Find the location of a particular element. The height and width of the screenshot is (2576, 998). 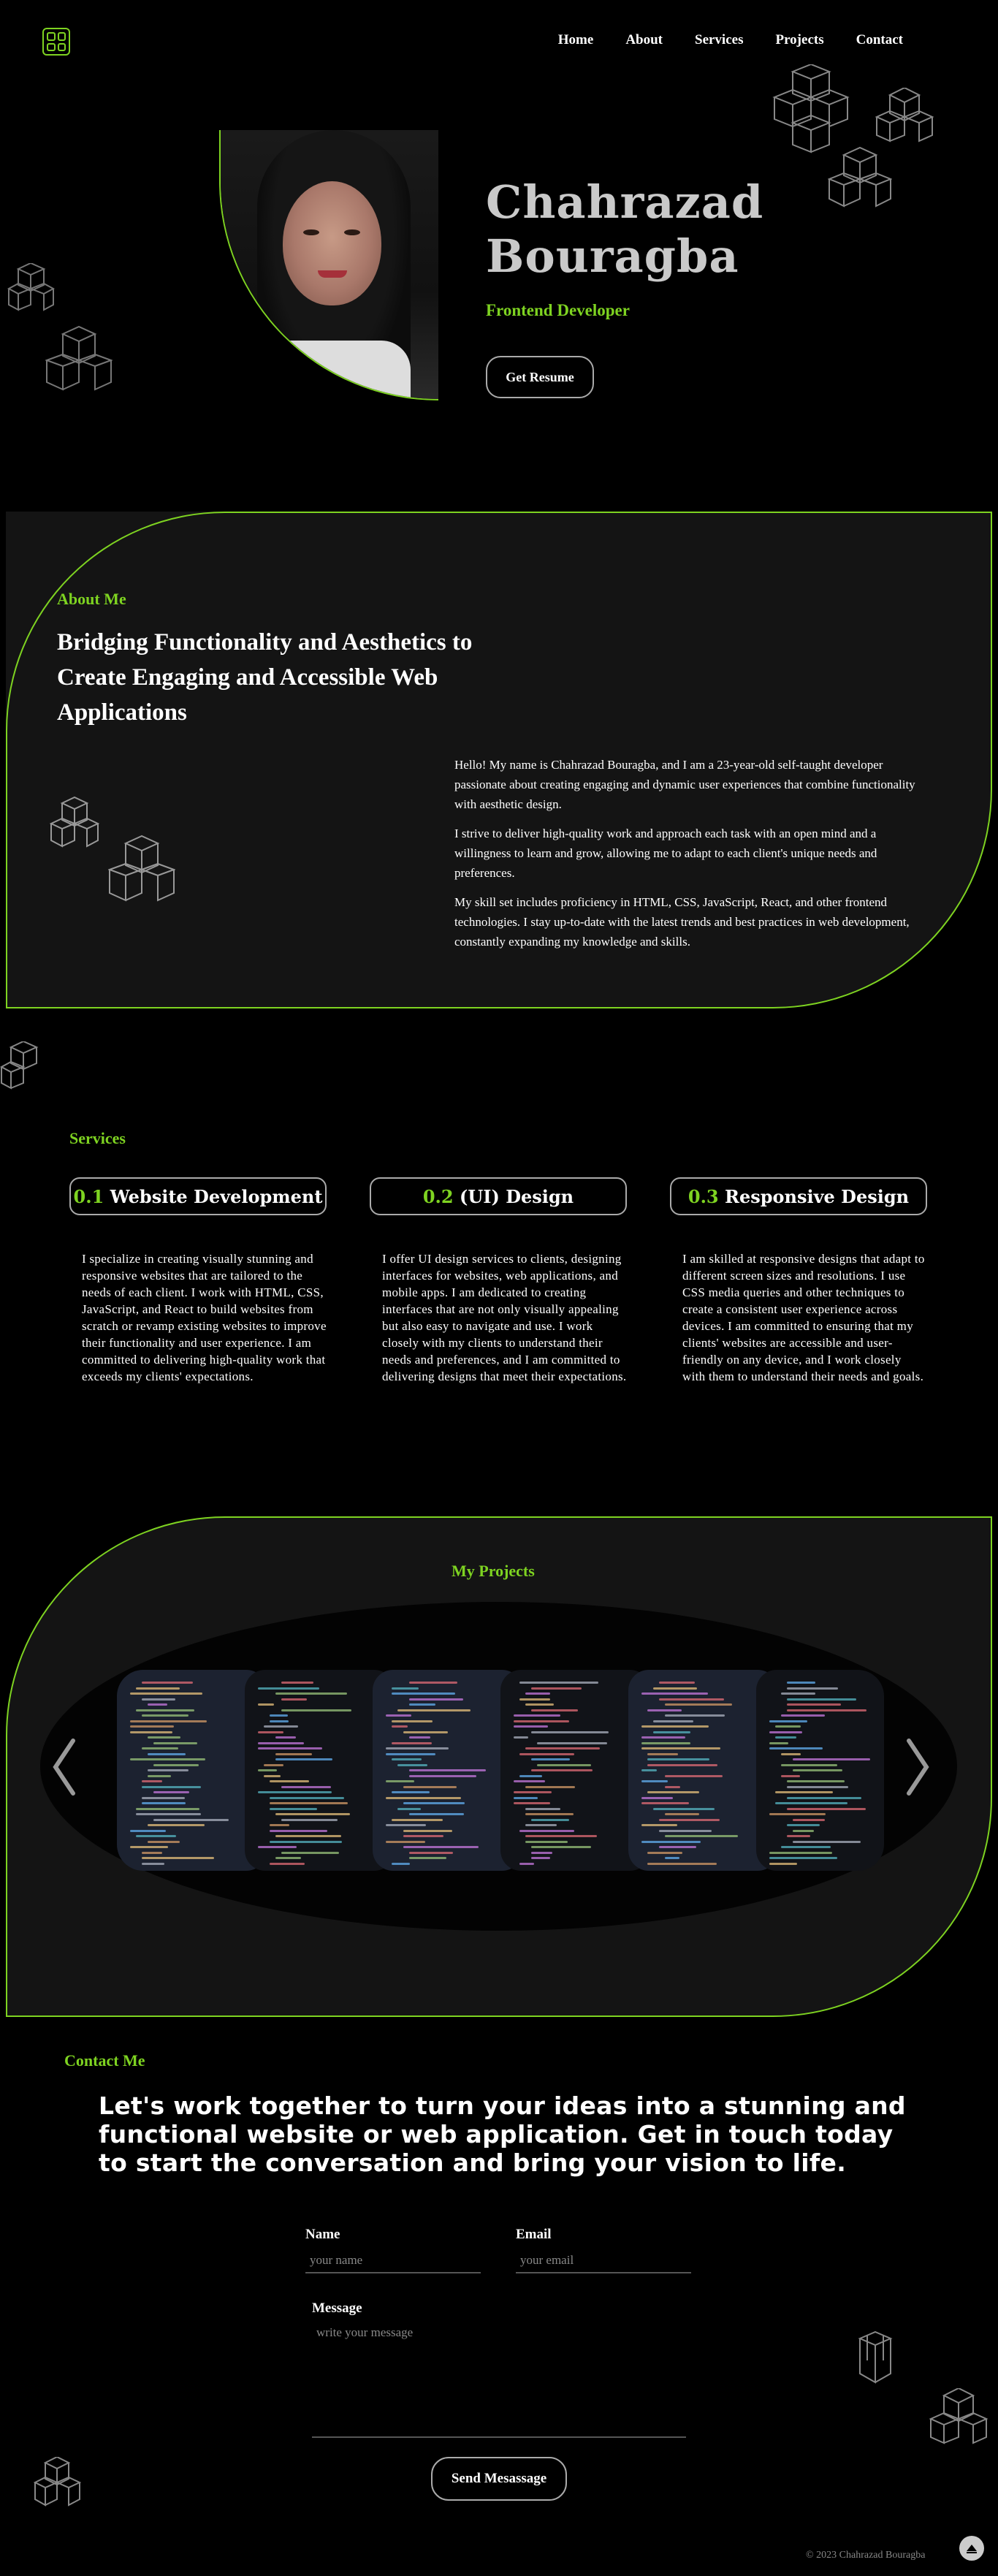

arrow-up-icon is located at coordinates (972, 2549).